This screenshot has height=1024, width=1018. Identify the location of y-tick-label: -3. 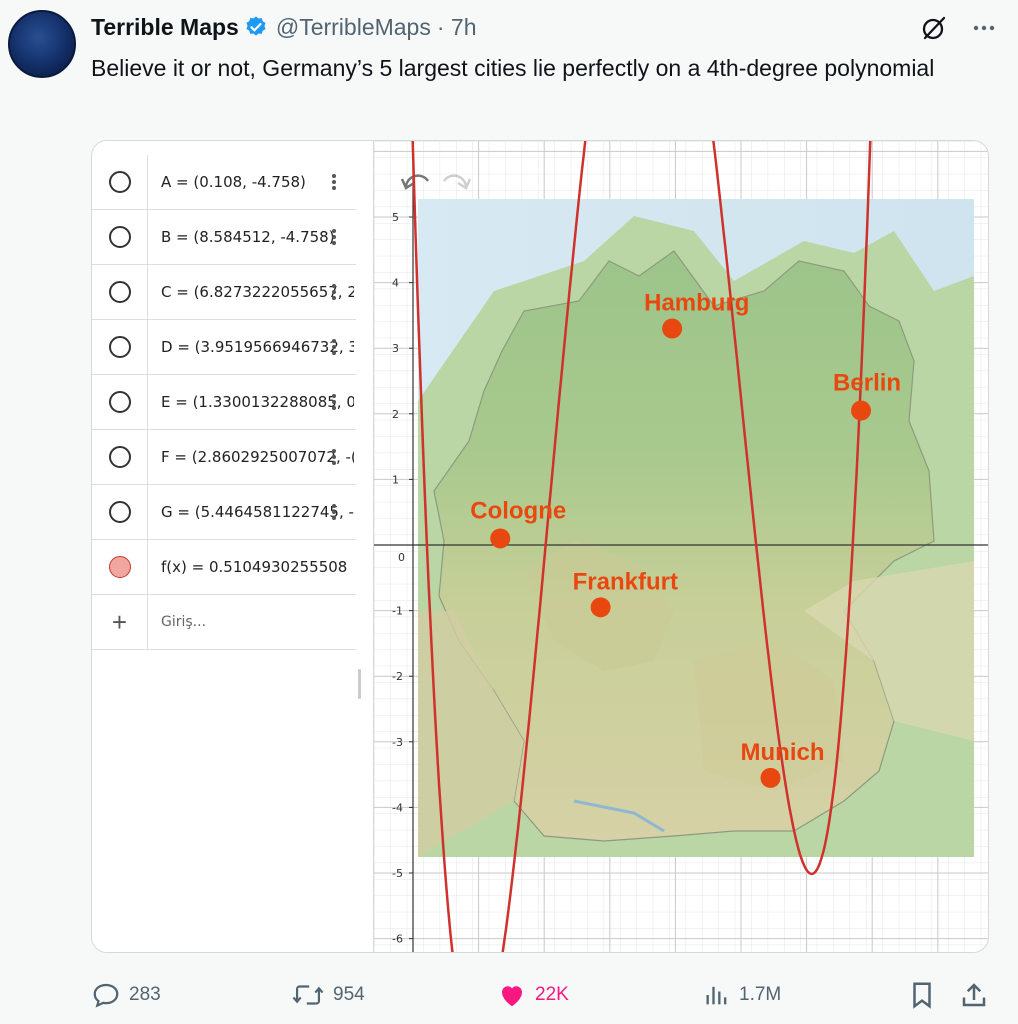
(397, 742).